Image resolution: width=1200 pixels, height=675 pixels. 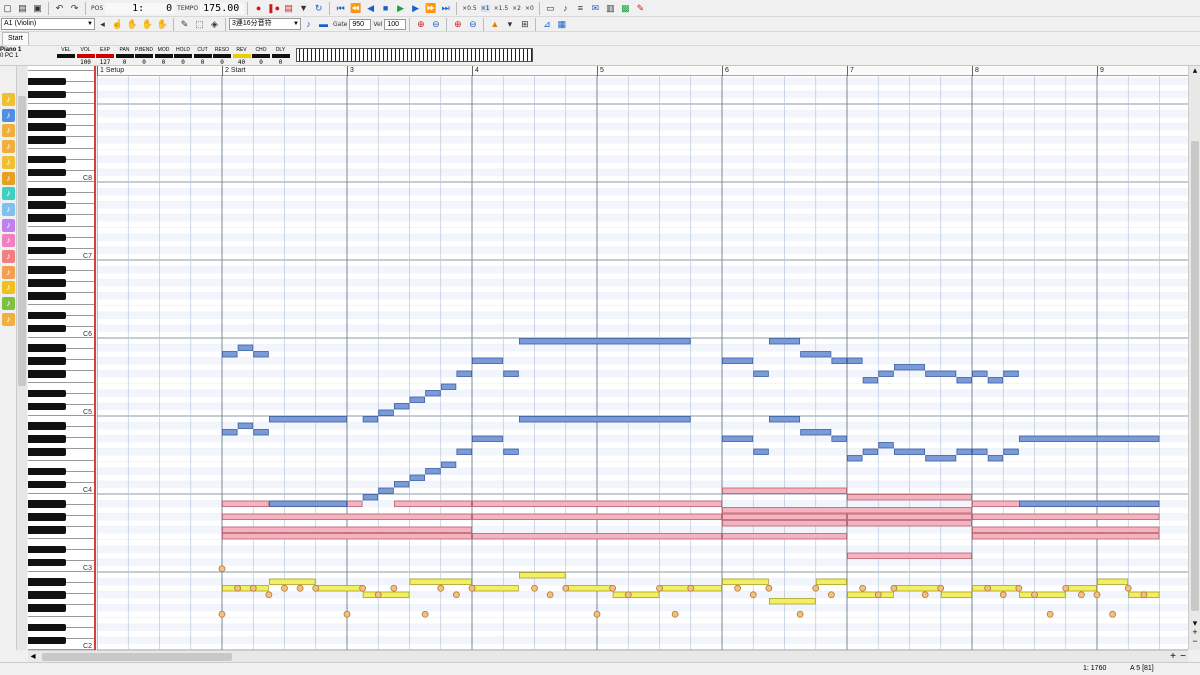 What do you see at coordinates (355, 8) in the screenshot?
I see `rewind-icon: ⏪` at bounding box center [355, 8].